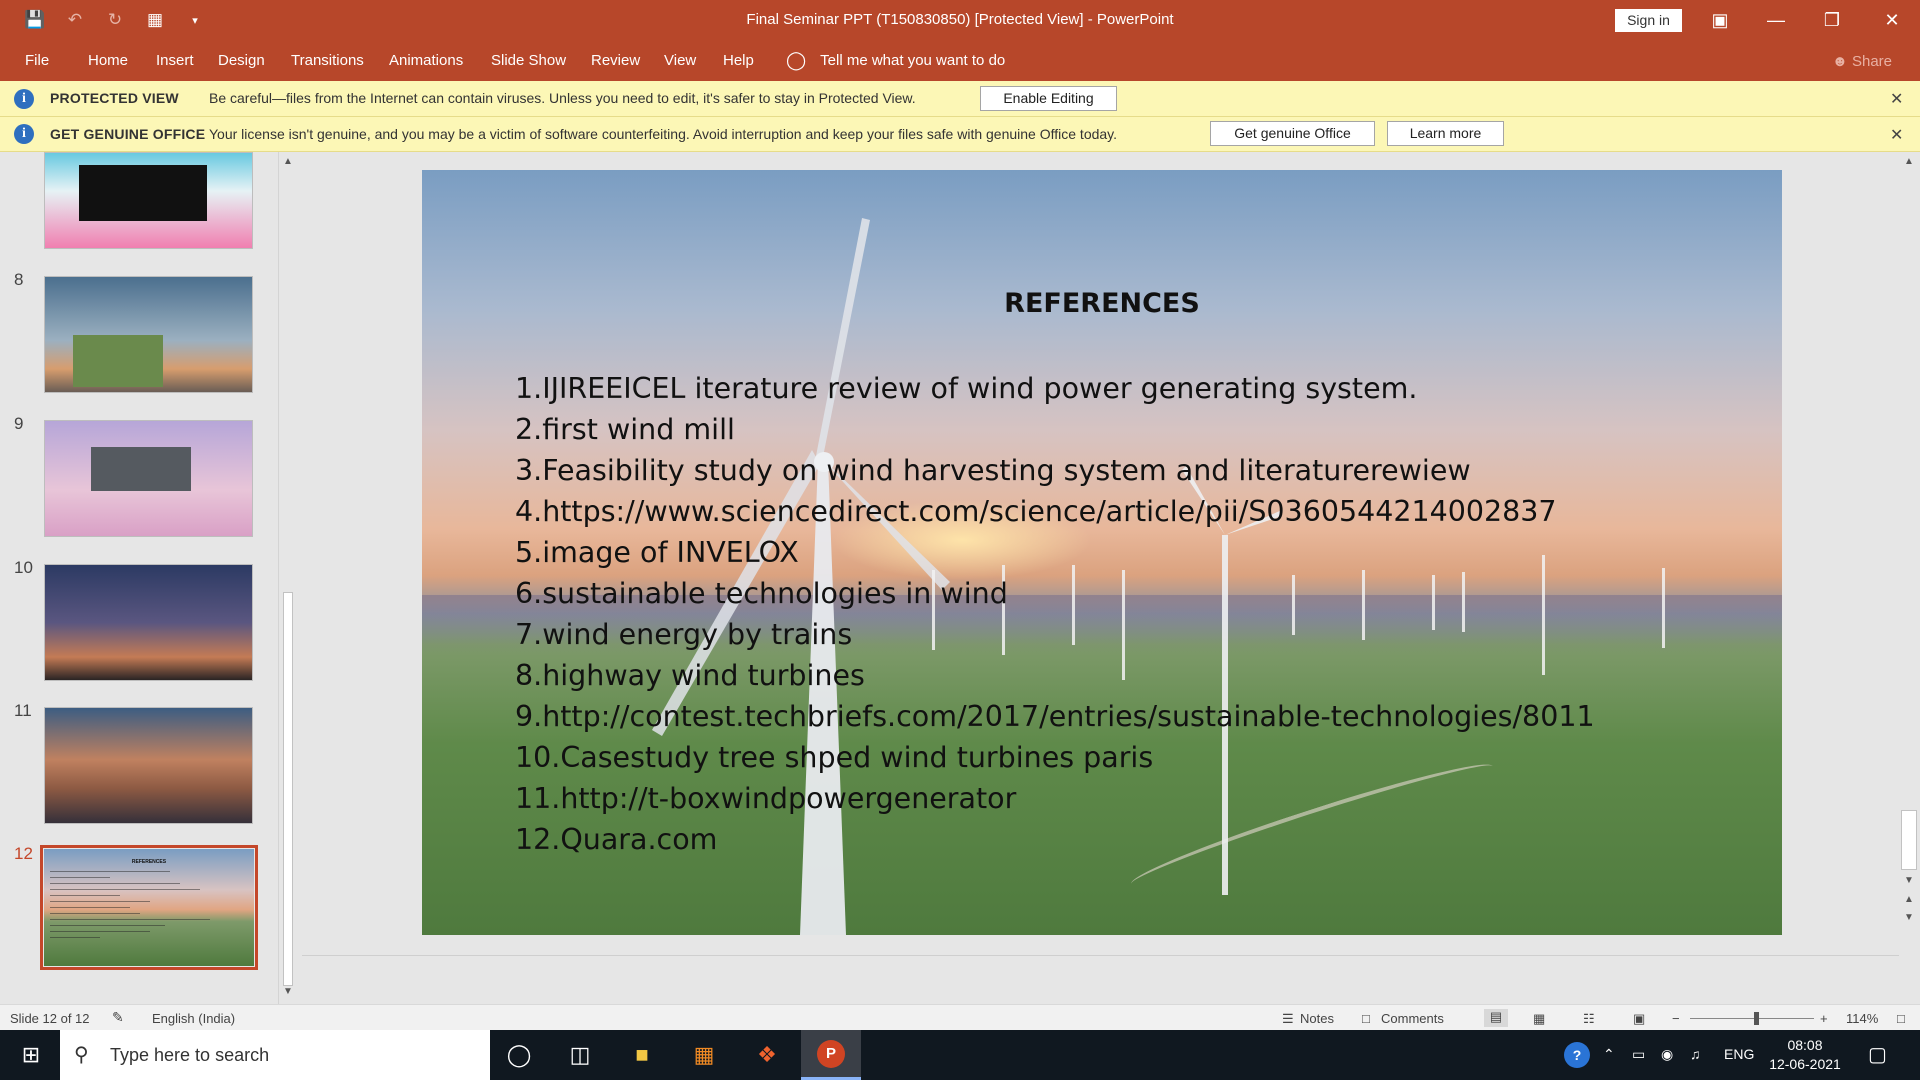 Image resolution: width=1920 pixels, height=1080 pixels. Describe the element at coordinates (1648, 20) in the screenshot. I see `sign-in-button: Sign in` at that location.